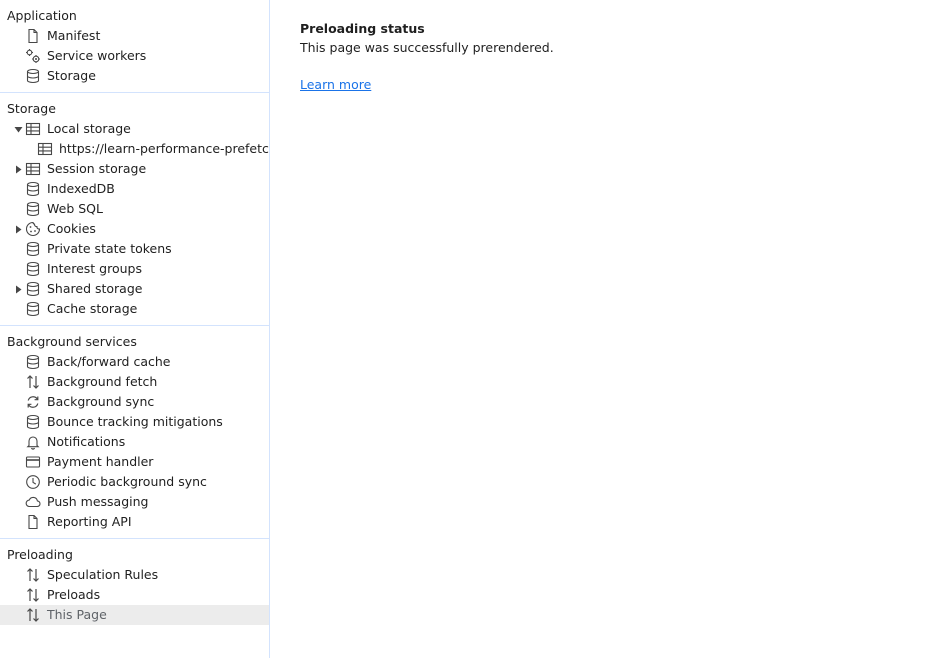  Describe the element at coordinates (98, 501) in the screenshot. I see `sidebar-item-label: Push messaging` at that location.